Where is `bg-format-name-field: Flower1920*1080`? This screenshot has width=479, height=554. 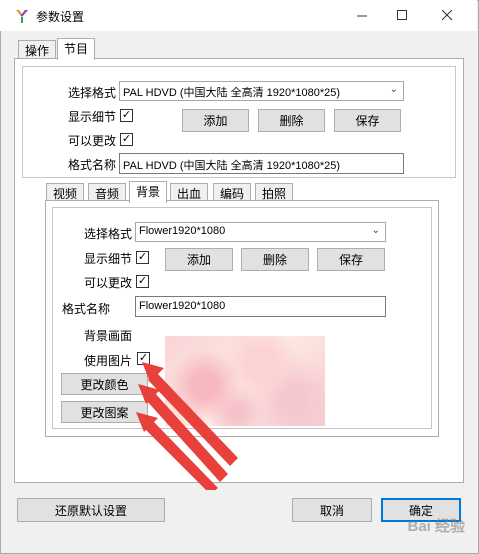 bg-format-name-field: Flower1920*1080 is located at coordinates (260, 306).